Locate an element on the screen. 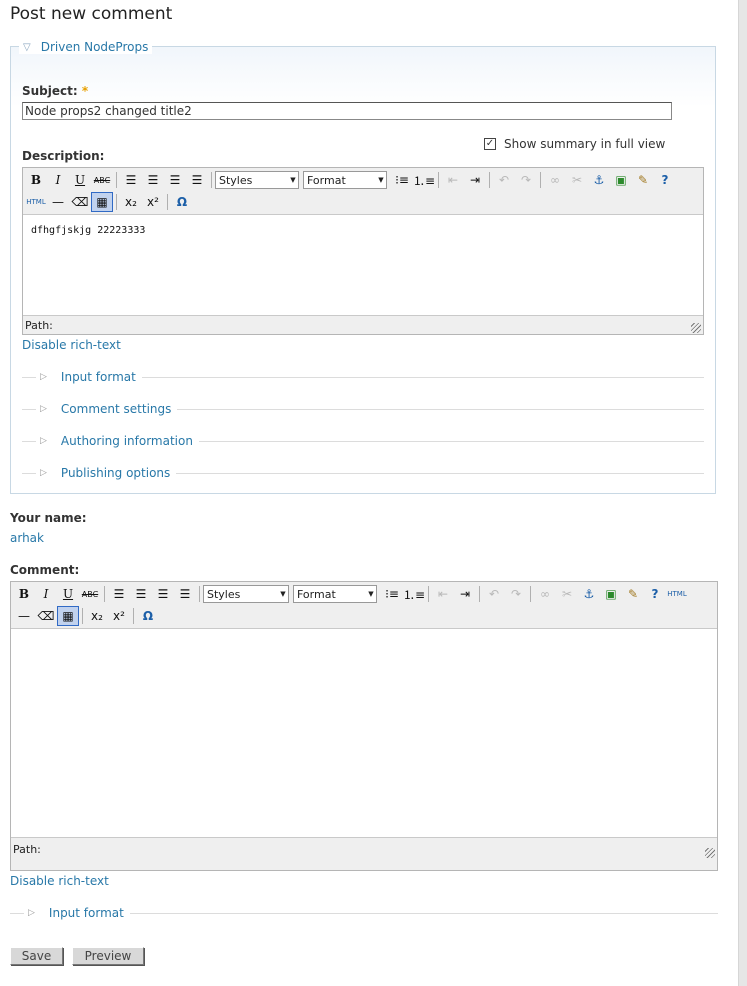 Image resolution: width=747 pixels, height=986 pixels. fieldset-authoring-information: ▷ Authoring information is located at coordinates (363, 441).